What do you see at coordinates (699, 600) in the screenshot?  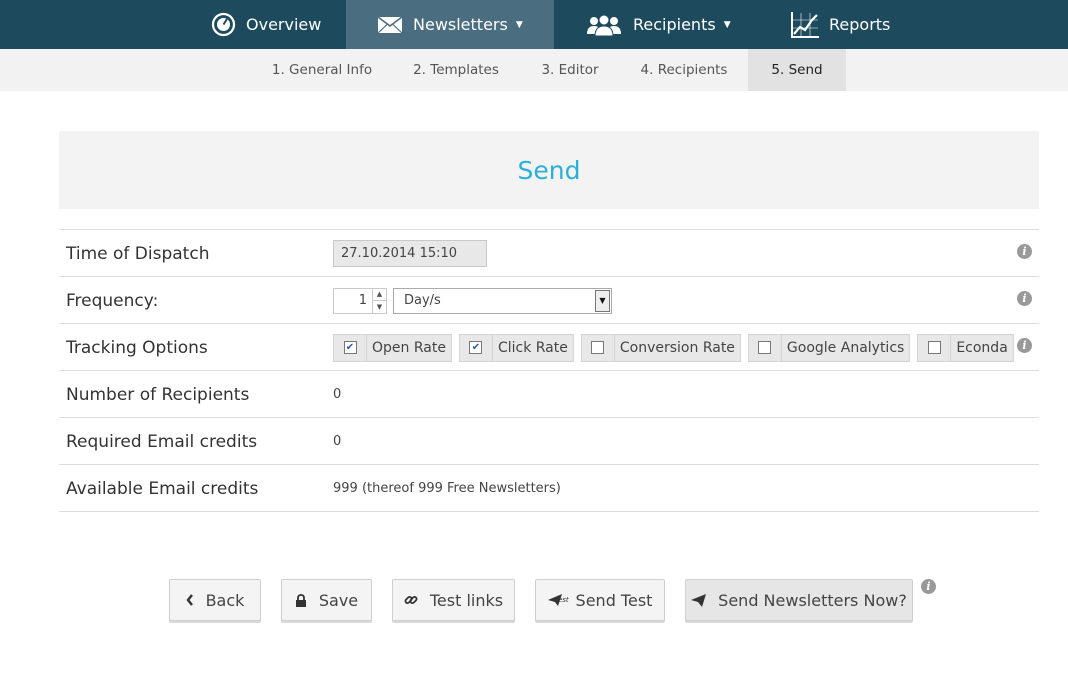 I see `paper-plane-icon` at bounding box center [699, 600].